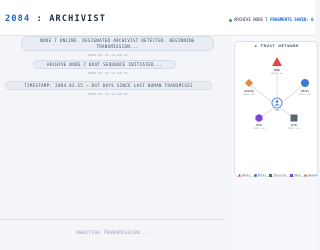  Describe the element at coordinates (305, 83) in the screenshot. I see `circle-icon` at that location.